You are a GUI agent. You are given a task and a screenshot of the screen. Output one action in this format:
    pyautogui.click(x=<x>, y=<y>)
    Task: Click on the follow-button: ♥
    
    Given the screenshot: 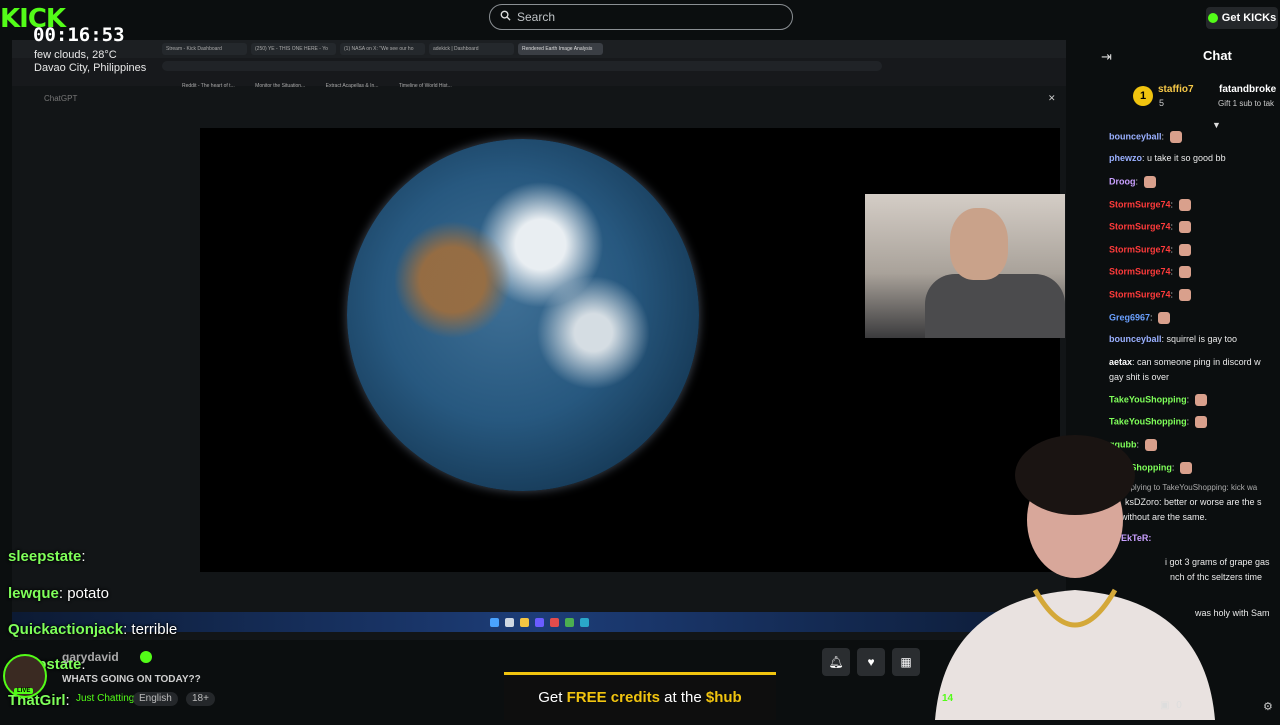 What is the action you would take?
    pyautogui.click(x=871, y=662)
    